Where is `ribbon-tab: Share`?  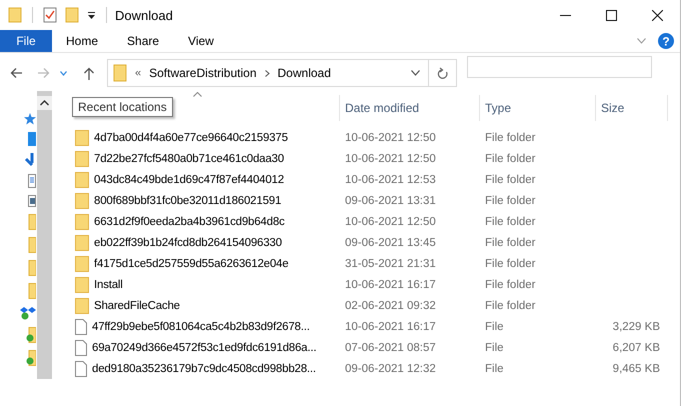 ribbon-tab: Share is located at coordinates (143, 41).